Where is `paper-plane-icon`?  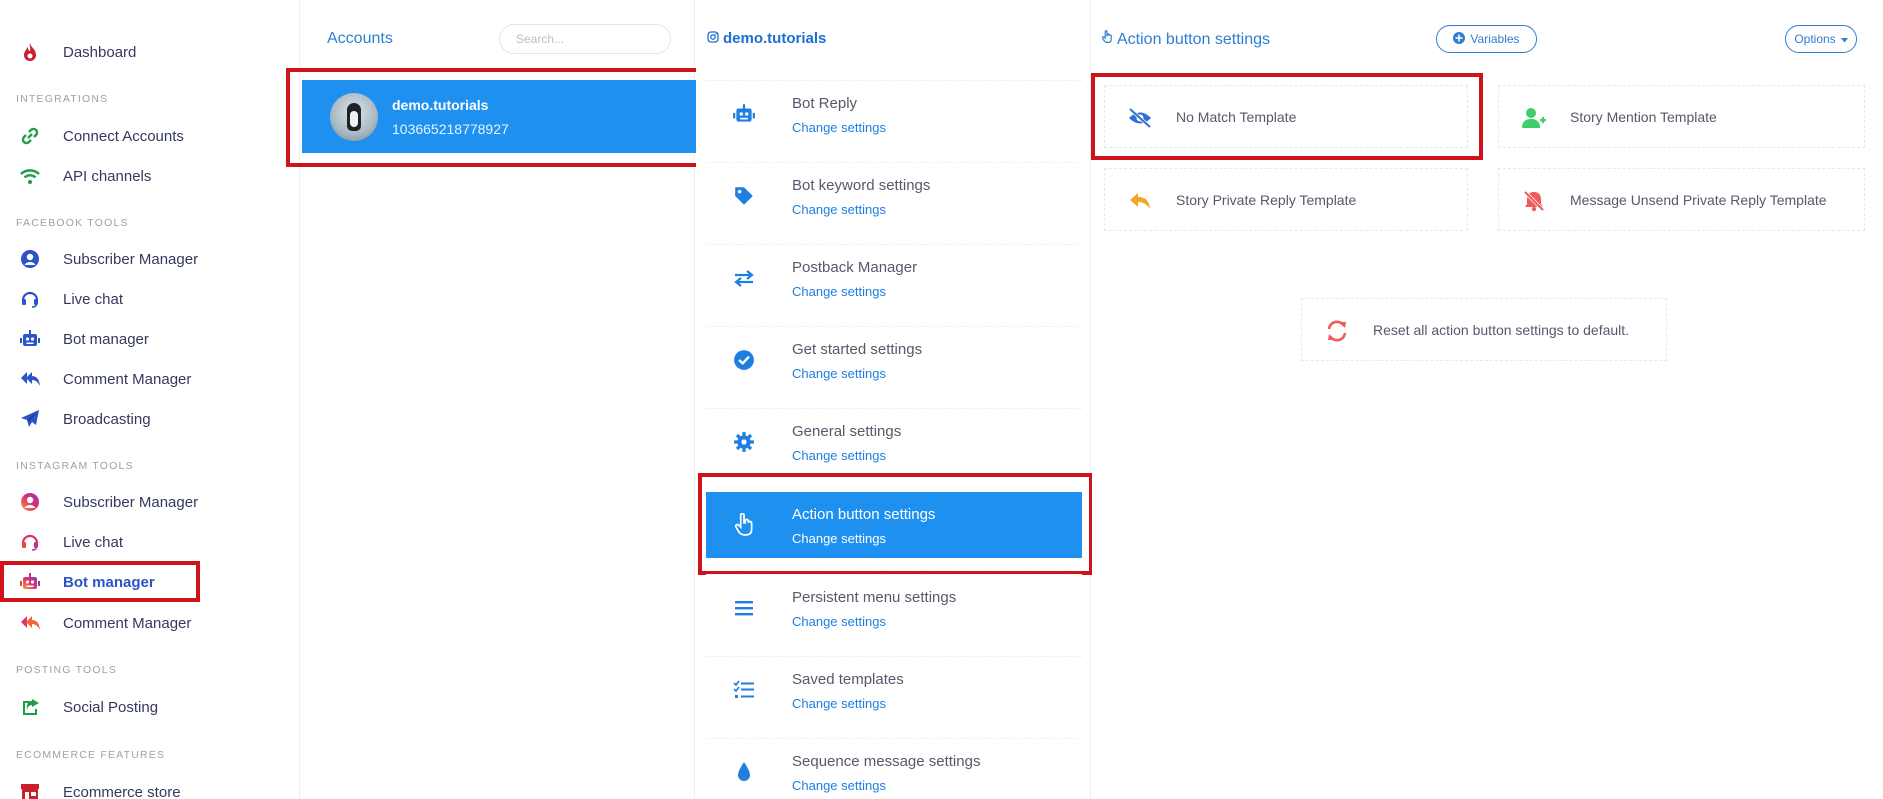
paper-plane-icon is located at coordinates (30, 419).